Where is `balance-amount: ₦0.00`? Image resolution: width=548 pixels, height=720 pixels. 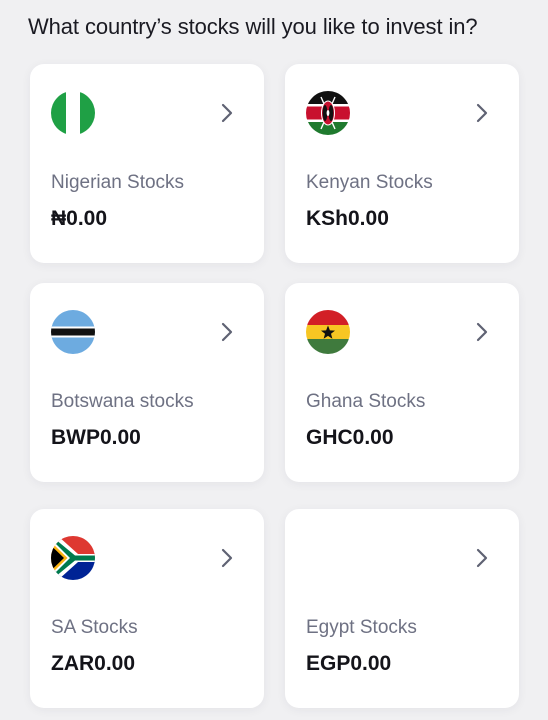
balance-amount: ₦0.00 is located at coordinates (79, 218).